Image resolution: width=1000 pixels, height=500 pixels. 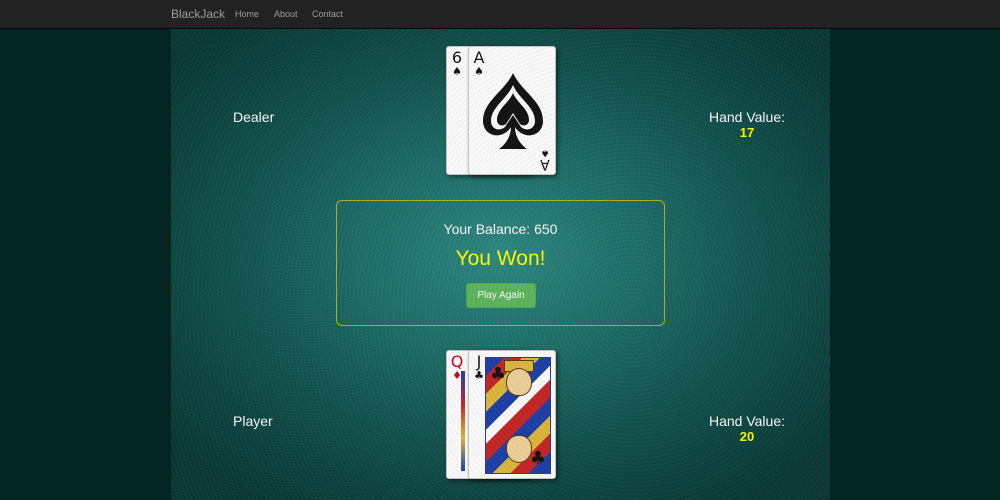 What do you see at coordinates (545, 152) in the screenshot?
I see `card-suit-bottom: ♠` at bounding box center [545, 152].